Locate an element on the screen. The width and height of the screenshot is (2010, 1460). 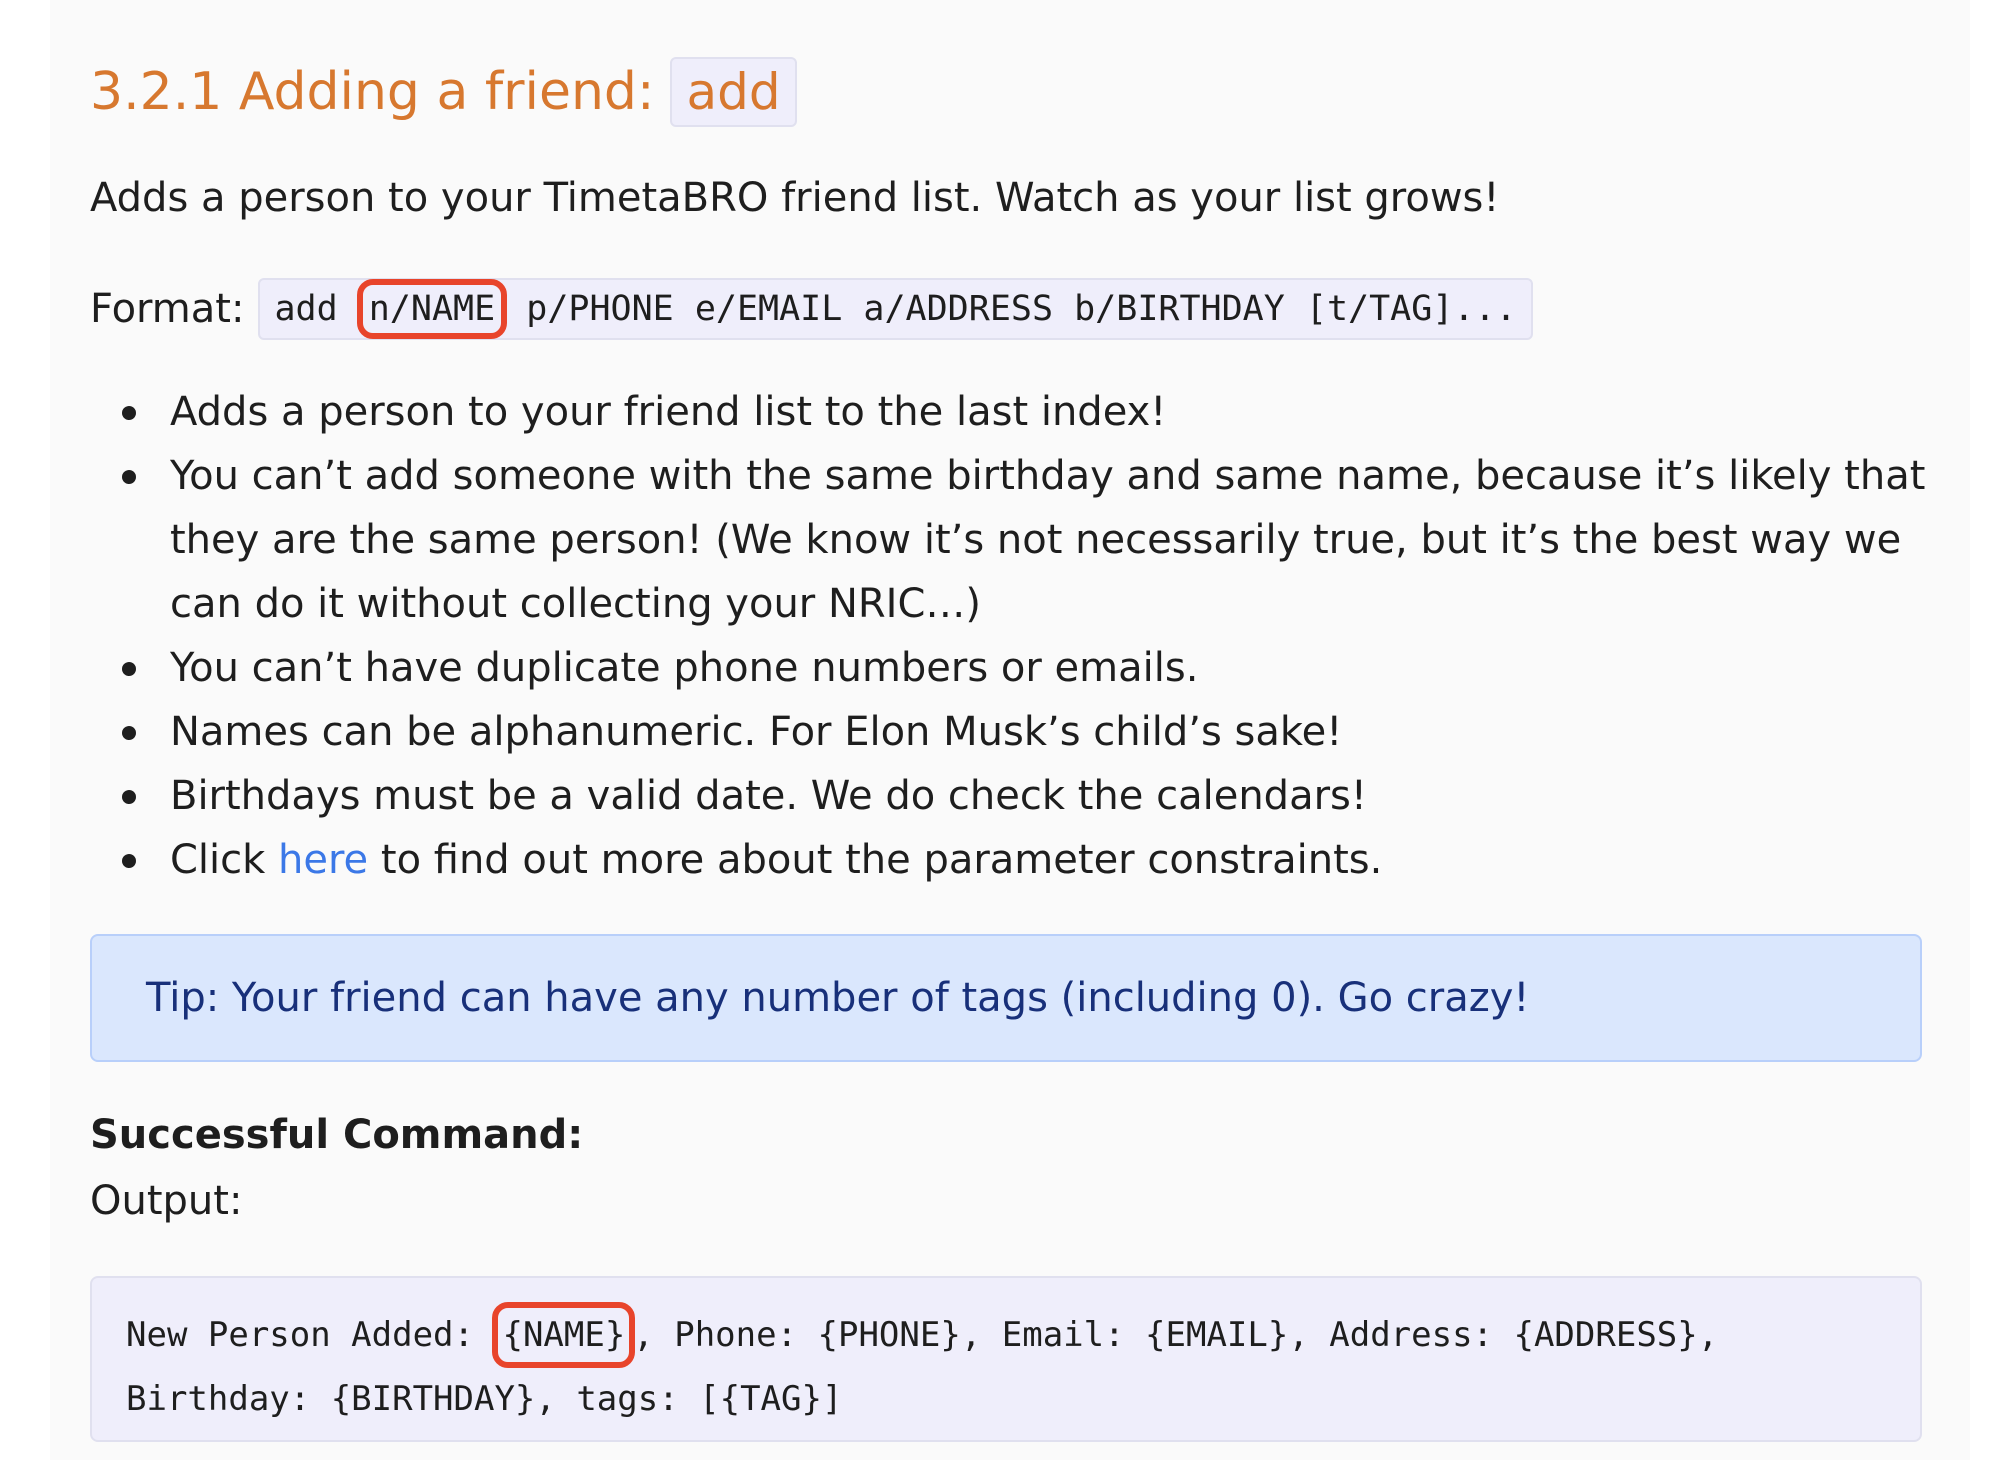
output-name-highlight: {NAME} is located at coordinates (564, 1335).